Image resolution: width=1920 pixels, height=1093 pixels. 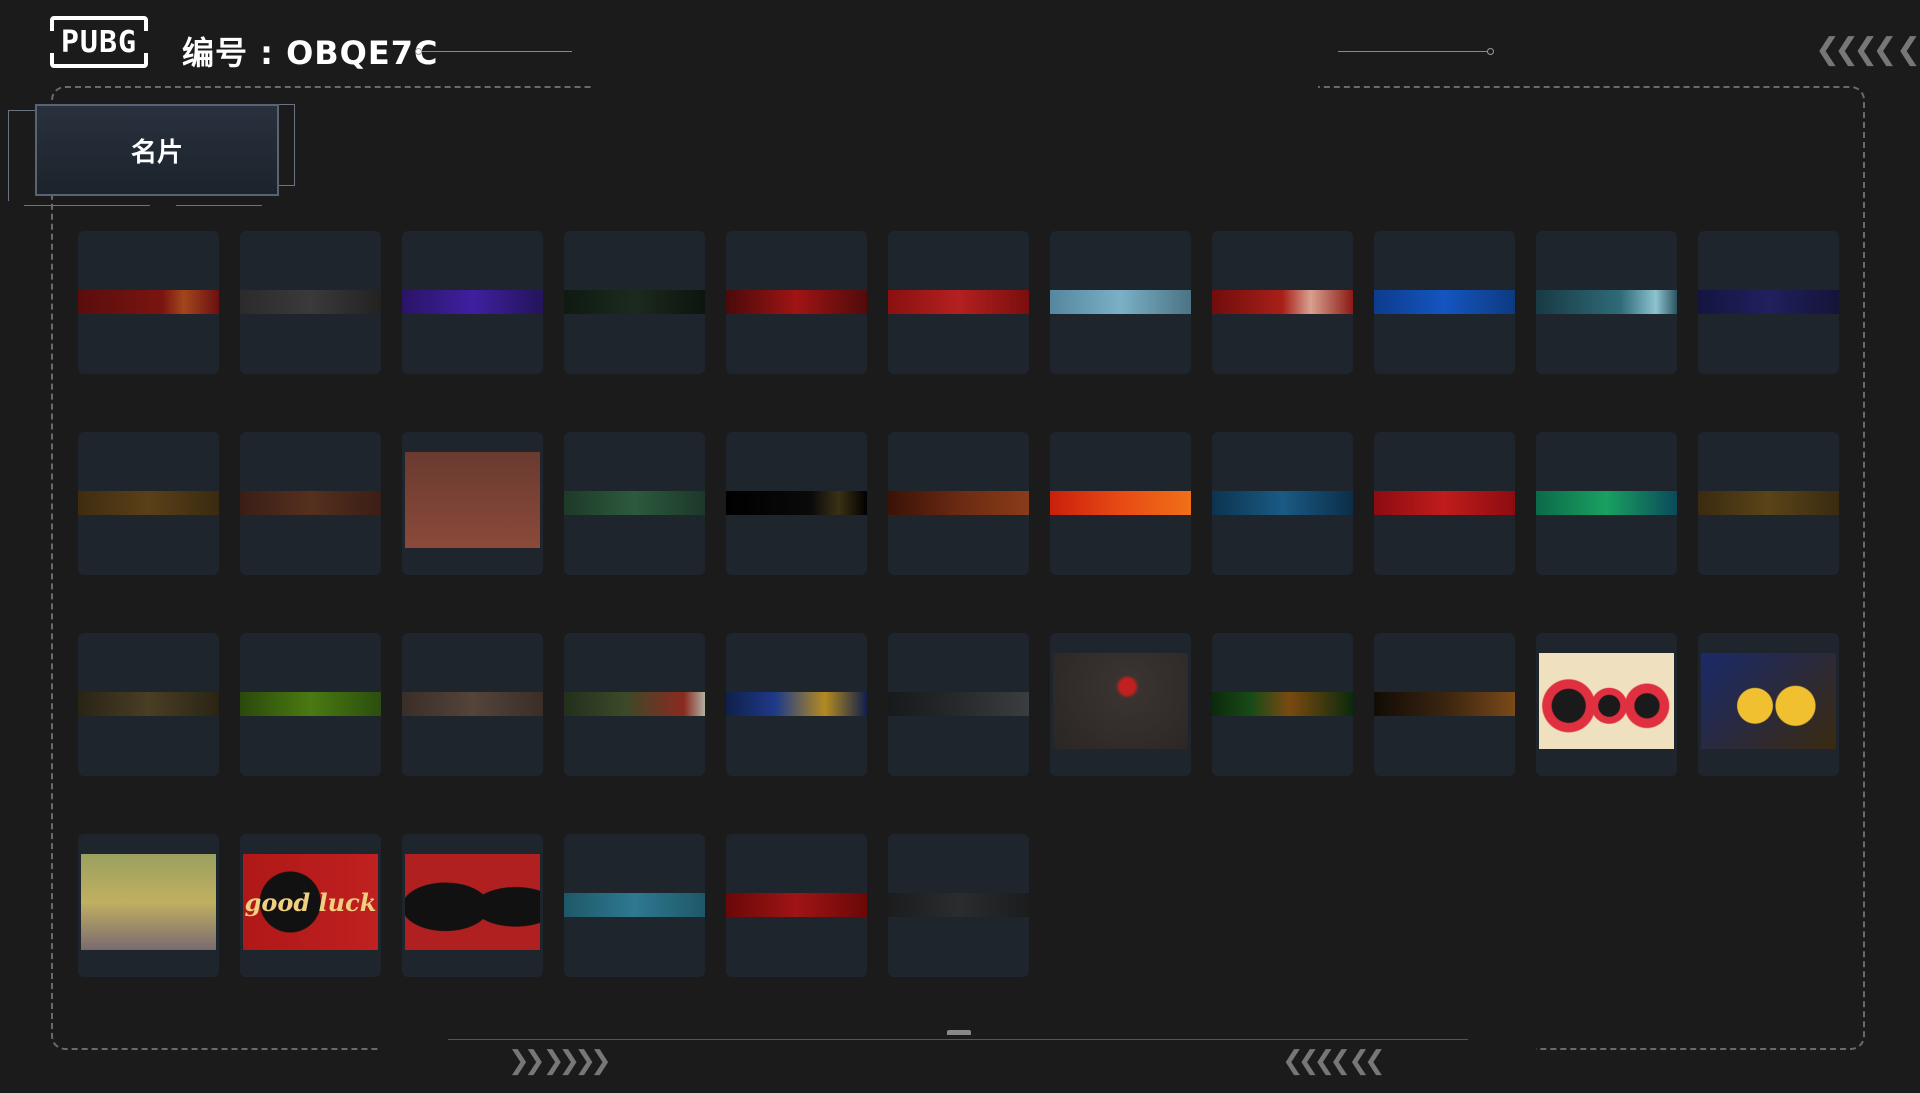 I want to click on bottom-chevrons-right-icon: ❮❮❮❮ ❮❮, so click(x=1334, y=1061).